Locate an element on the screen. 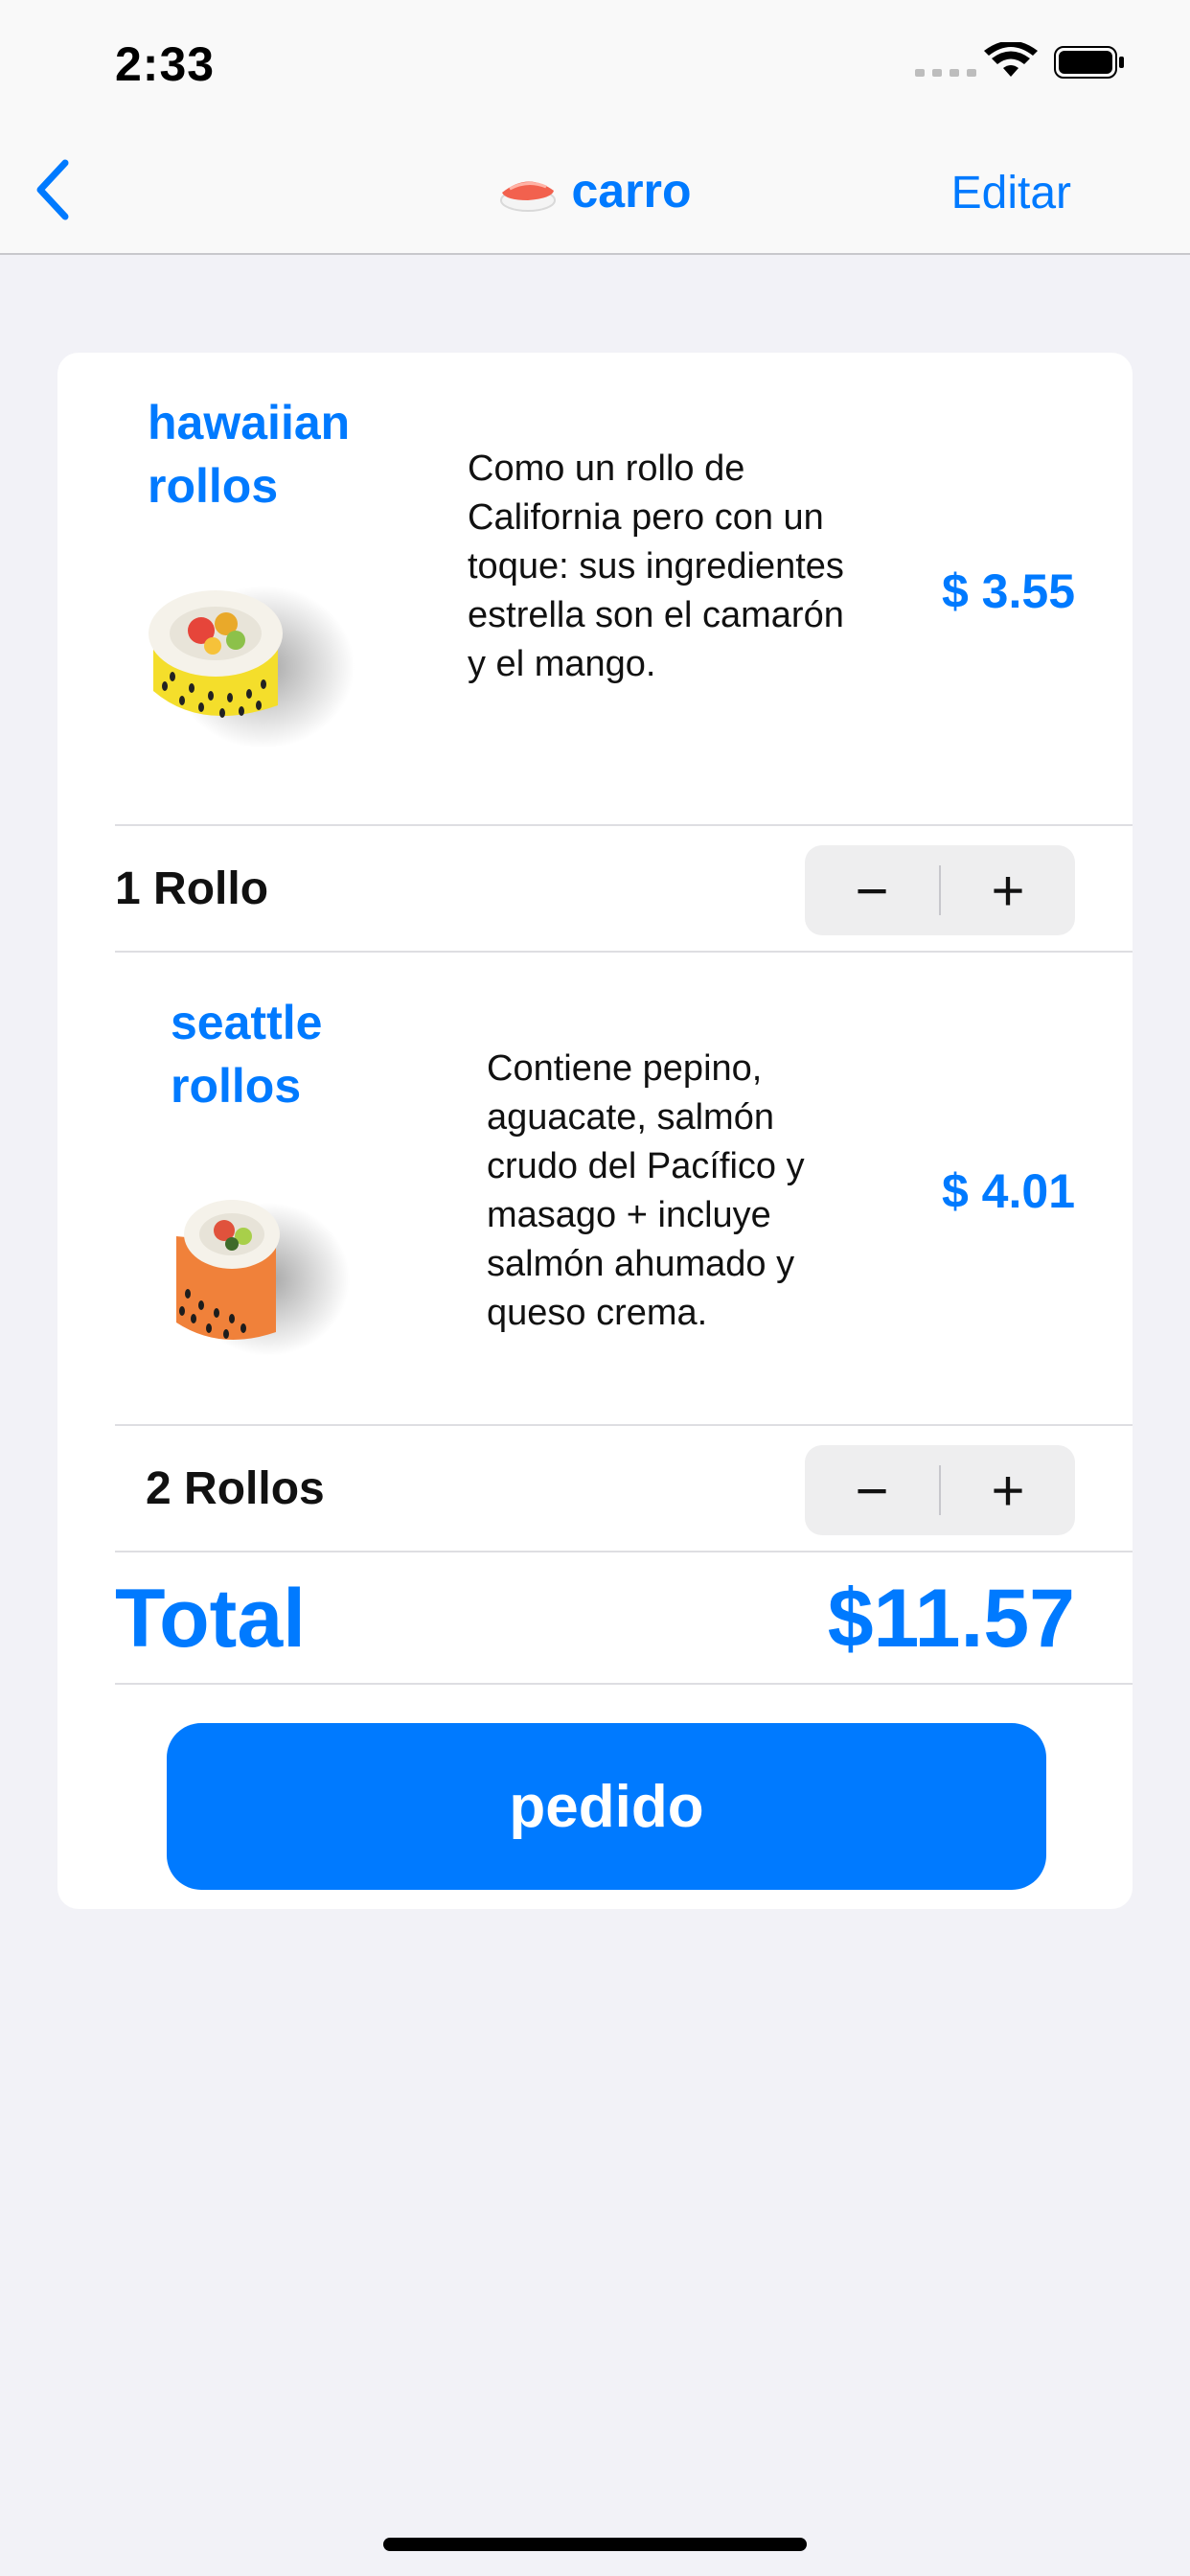 The width and height of the screenshot is (1190, 2576). item-quantity: 2 Rollos is located at coordinates (236, 1488).